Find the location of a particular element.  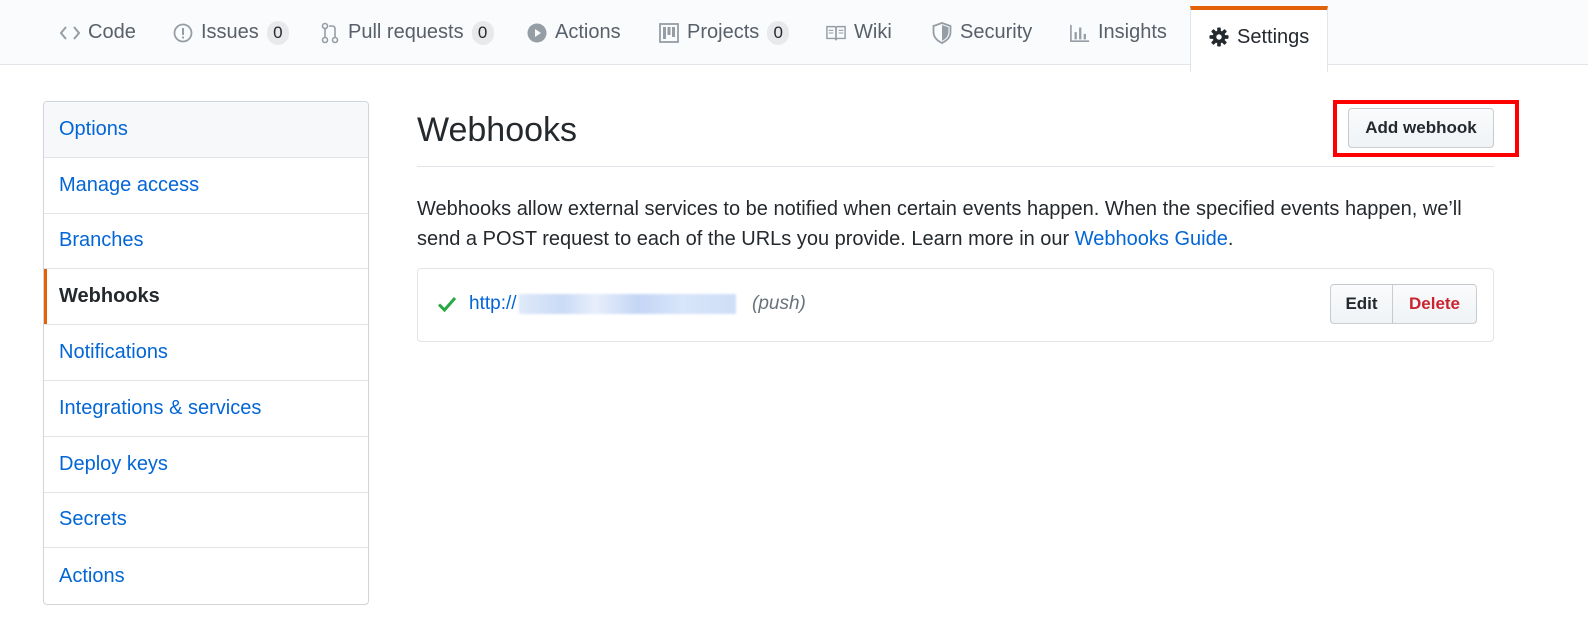

pull-requests-counter: 0 is located at coordinates (482, 32).